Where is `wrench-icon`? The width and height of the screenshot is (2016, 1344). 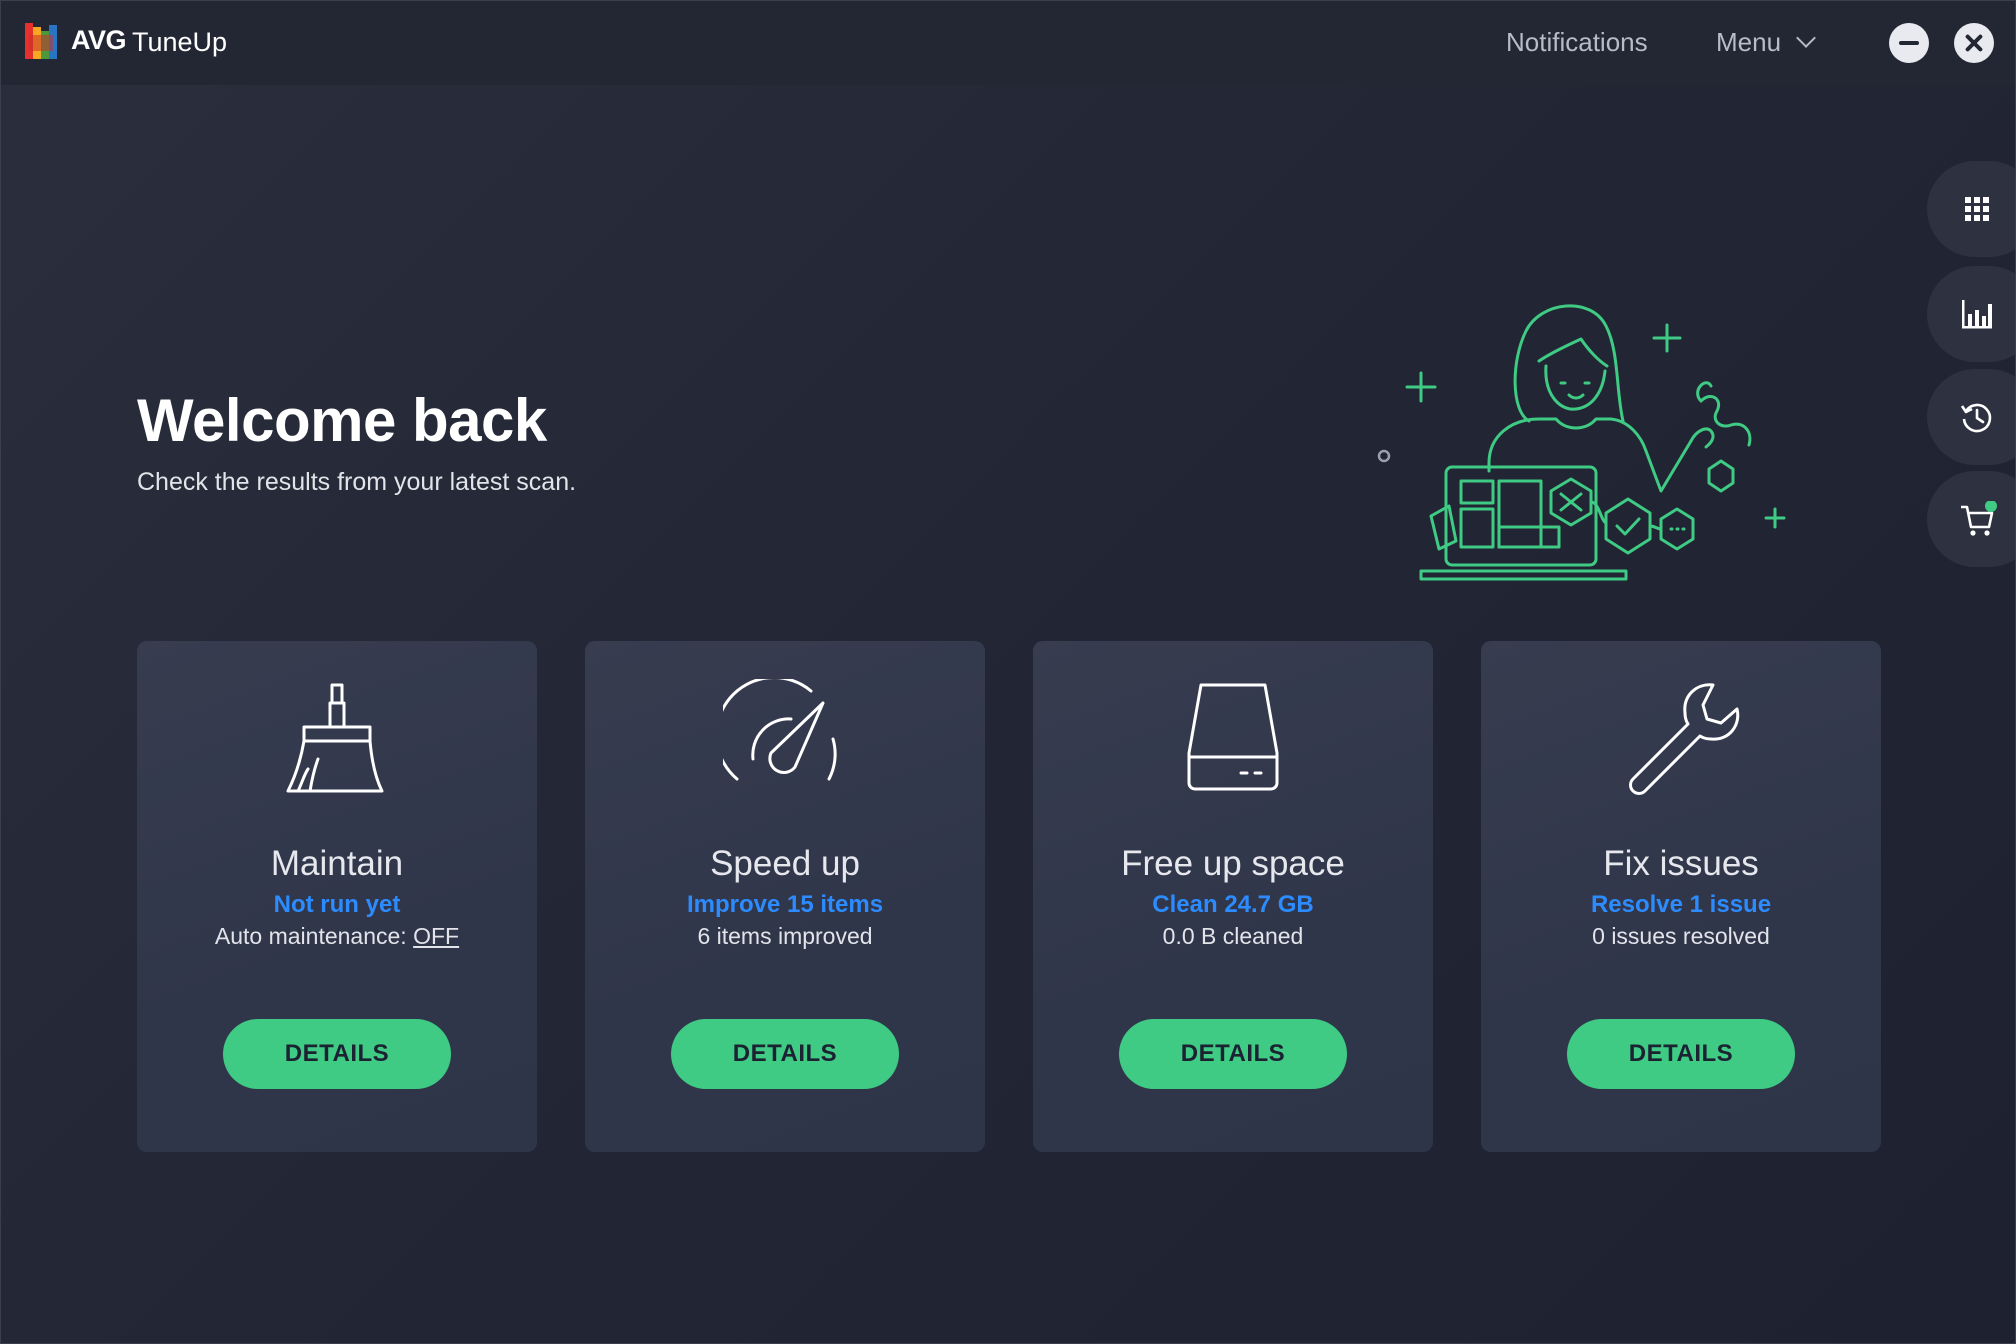 wrench-icon is located at coordinates (1684, 739).